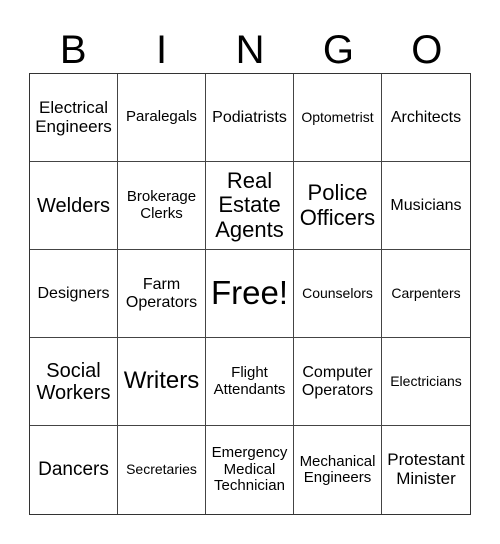 Image resolution: width=500 pixels, height=544 pixels. Describe the element at coordinates (338, 50) in the screenshot. I see `header-letter-g: G` at that location.